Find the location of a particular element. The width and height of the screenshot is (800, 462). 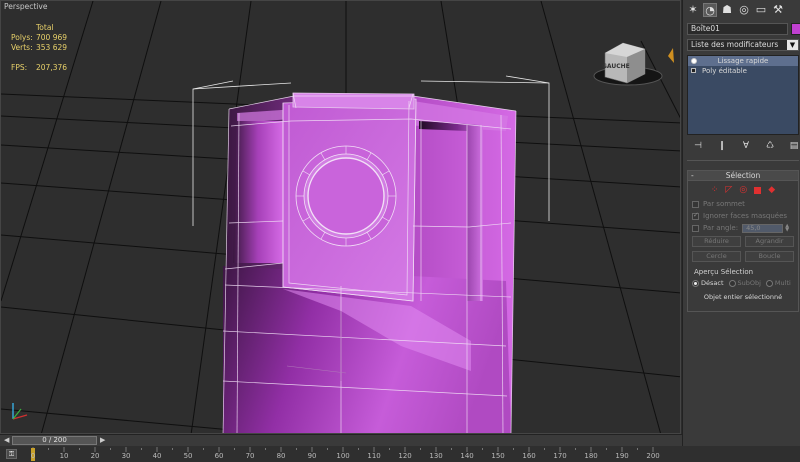

chevron-right-icon: ▶ is located at coordinates (102, 440).